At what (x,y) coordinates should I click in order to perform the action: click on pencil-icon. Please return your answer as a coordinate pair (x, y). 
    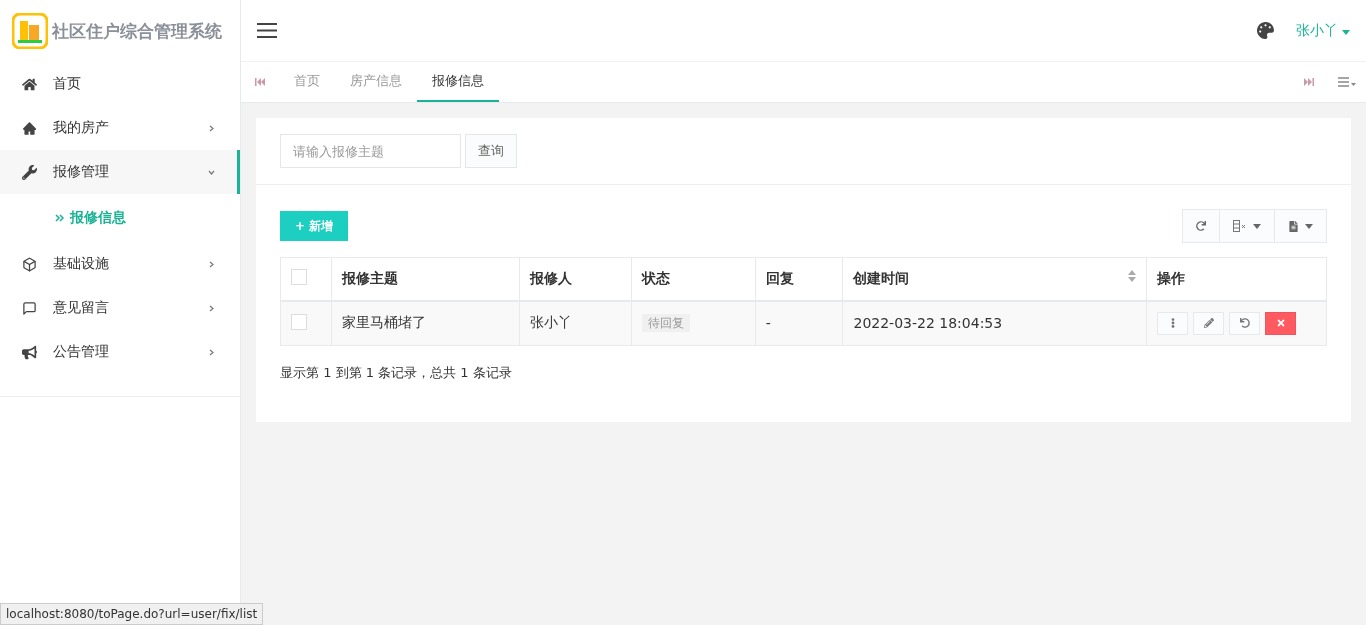
    Looking at the image, I should click on (1208, 323).